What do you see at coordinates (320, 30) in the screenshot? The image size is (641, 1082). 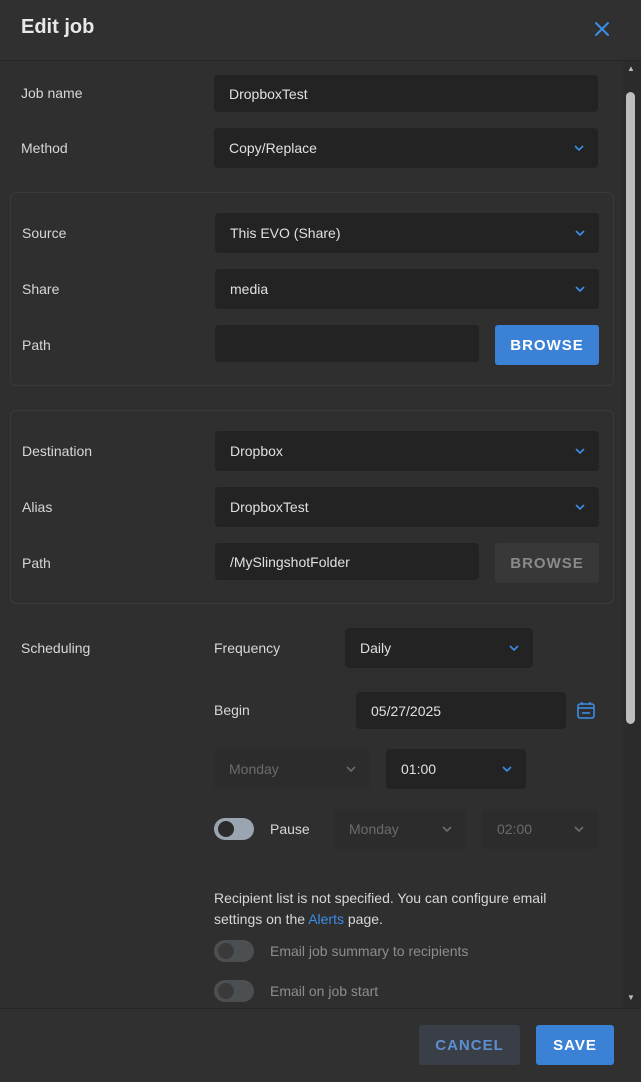 I see `dialog-header: Edit job` at bounding box center [320, 30].